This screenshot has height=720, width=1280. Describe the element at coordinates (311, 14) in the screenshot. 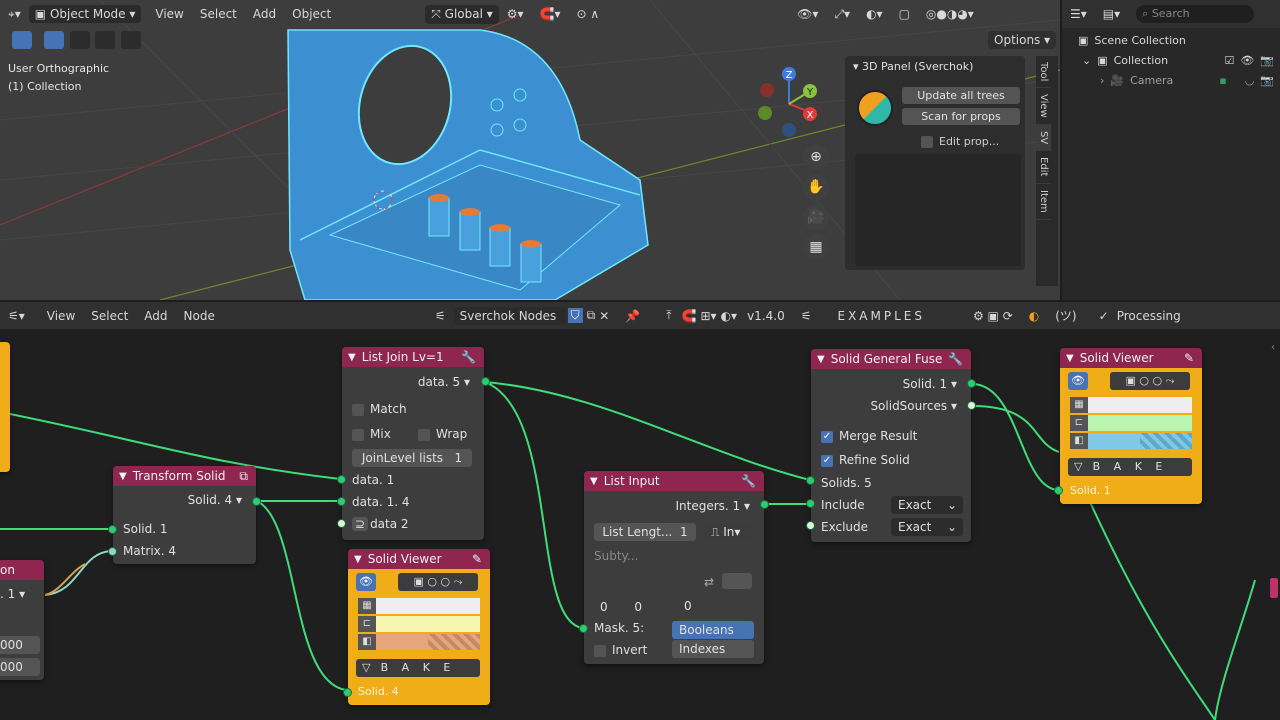

I see `menu-object: Object` at that location.